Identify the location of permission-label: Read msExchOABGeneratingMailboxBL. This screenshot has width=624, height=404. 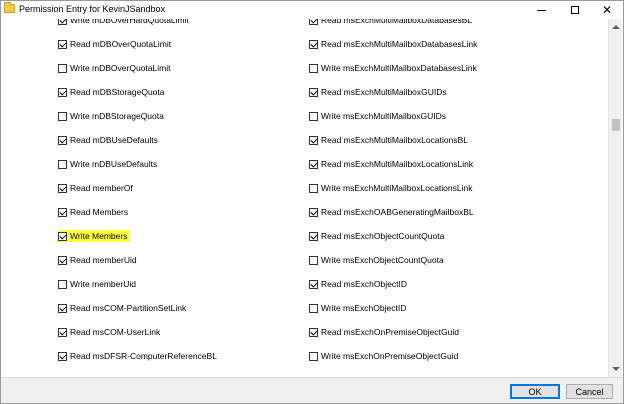
(397, 212).